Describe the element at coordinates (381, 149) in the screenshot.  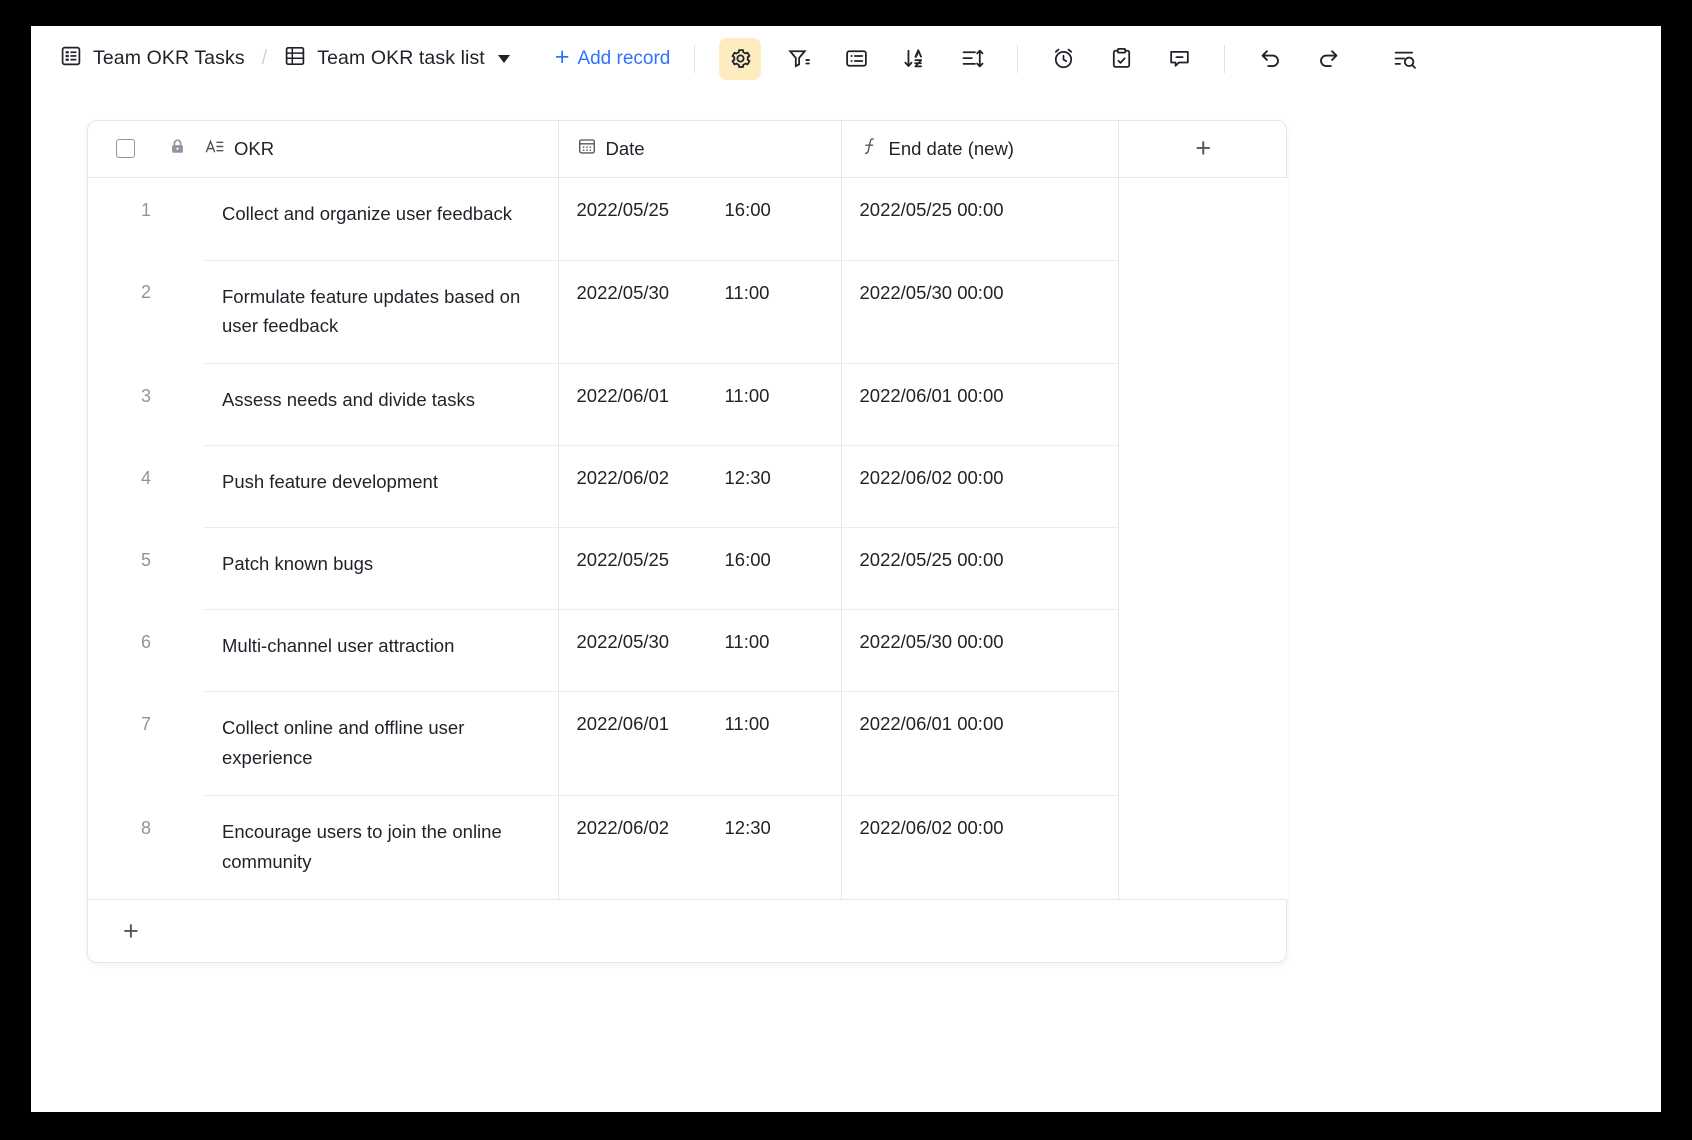
I see `header-cell-okr: OKR` at that location.